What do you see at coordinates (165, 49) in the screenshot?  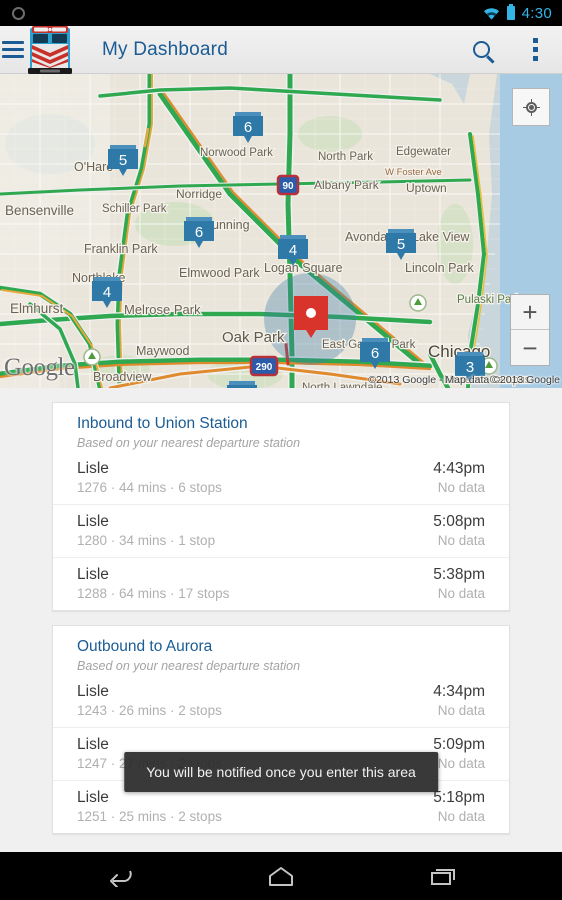 I see `page-title: My Dashboard` at bounding box center [165, 49].